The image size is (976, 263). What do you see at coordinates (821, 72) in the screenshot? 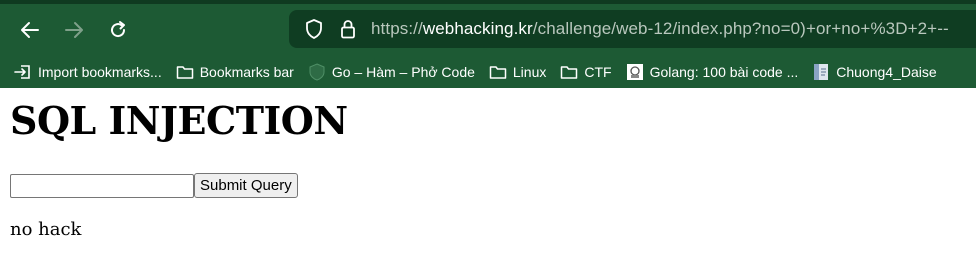
I see `document-icon` at bounding box center [821, 72].